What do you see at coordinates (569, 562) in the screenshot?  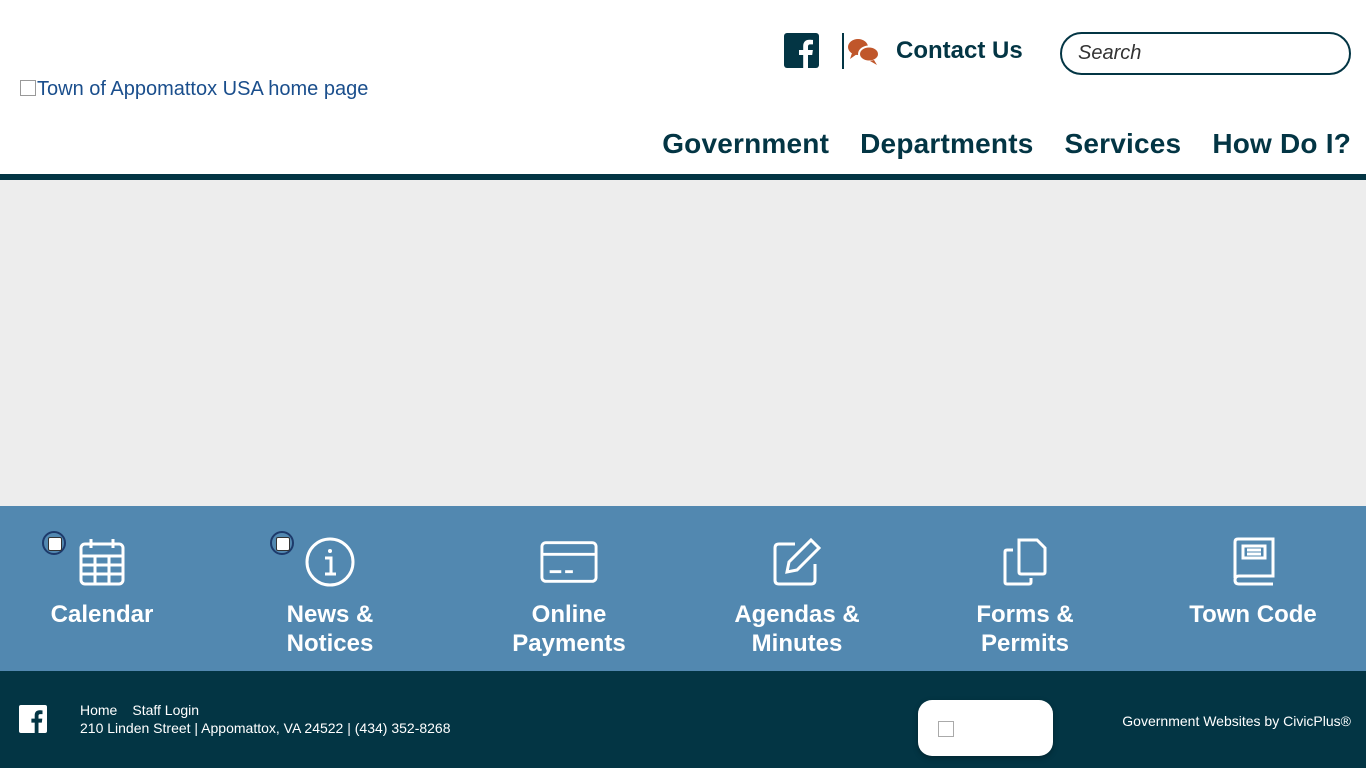 I see `credit-card-icon` at bounding box center [569, 562].